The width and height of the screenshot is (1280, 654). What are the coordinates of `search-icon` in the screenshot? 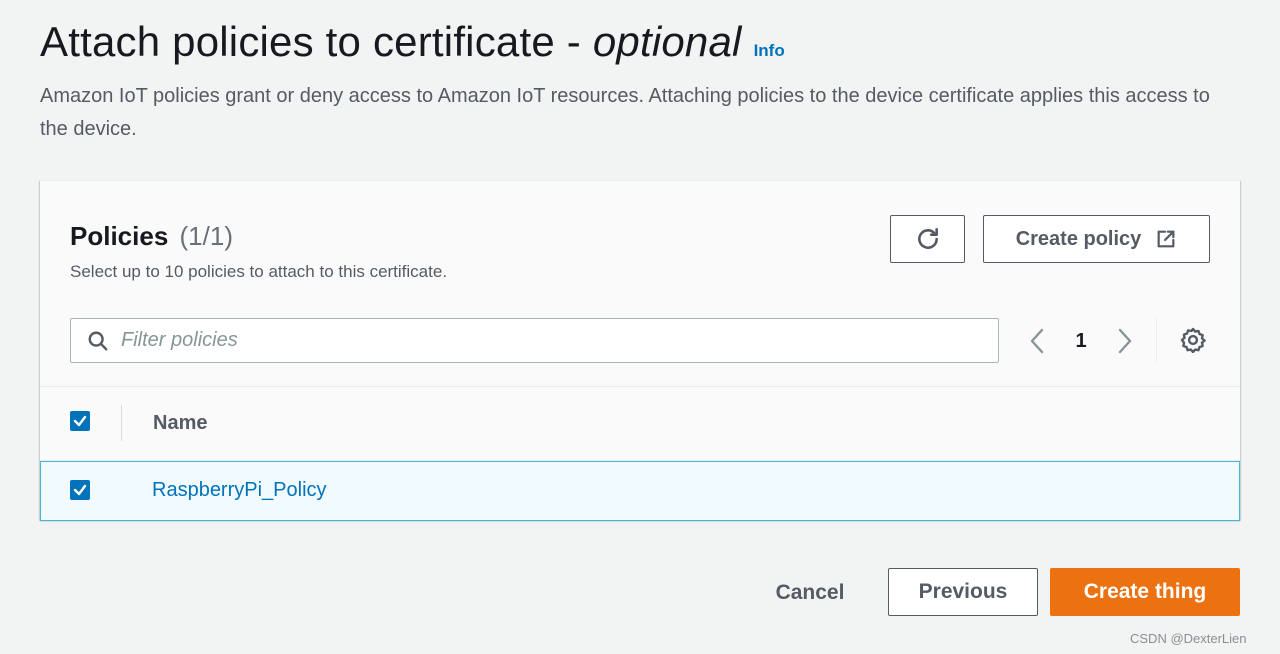 It's located at (98, 341).